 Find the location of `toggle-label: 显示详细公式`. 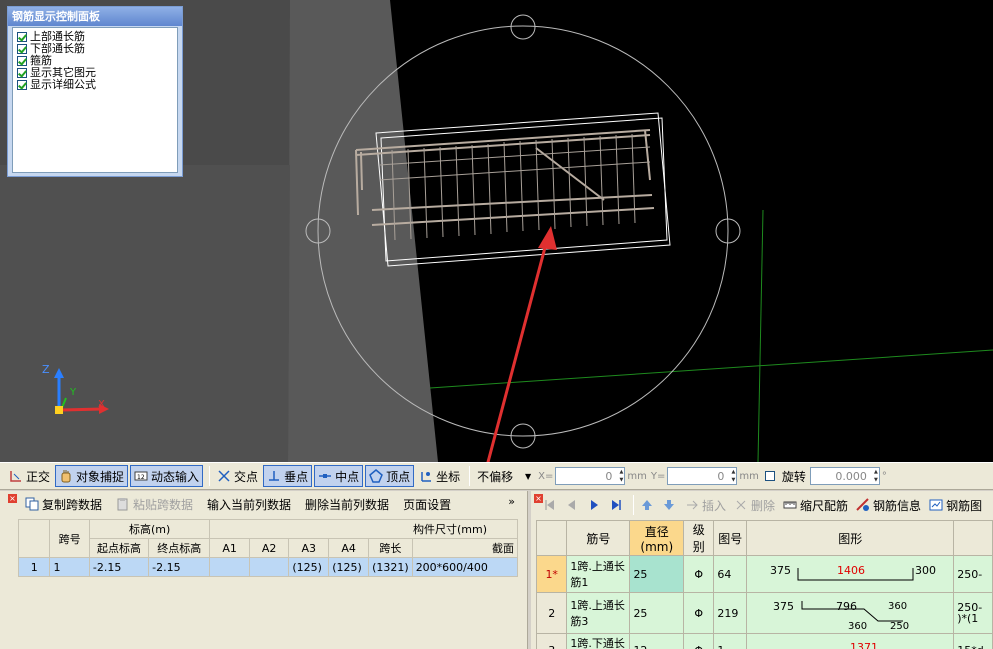

toggle-label: 显示详细公式 is located at coordinates (63, 84).